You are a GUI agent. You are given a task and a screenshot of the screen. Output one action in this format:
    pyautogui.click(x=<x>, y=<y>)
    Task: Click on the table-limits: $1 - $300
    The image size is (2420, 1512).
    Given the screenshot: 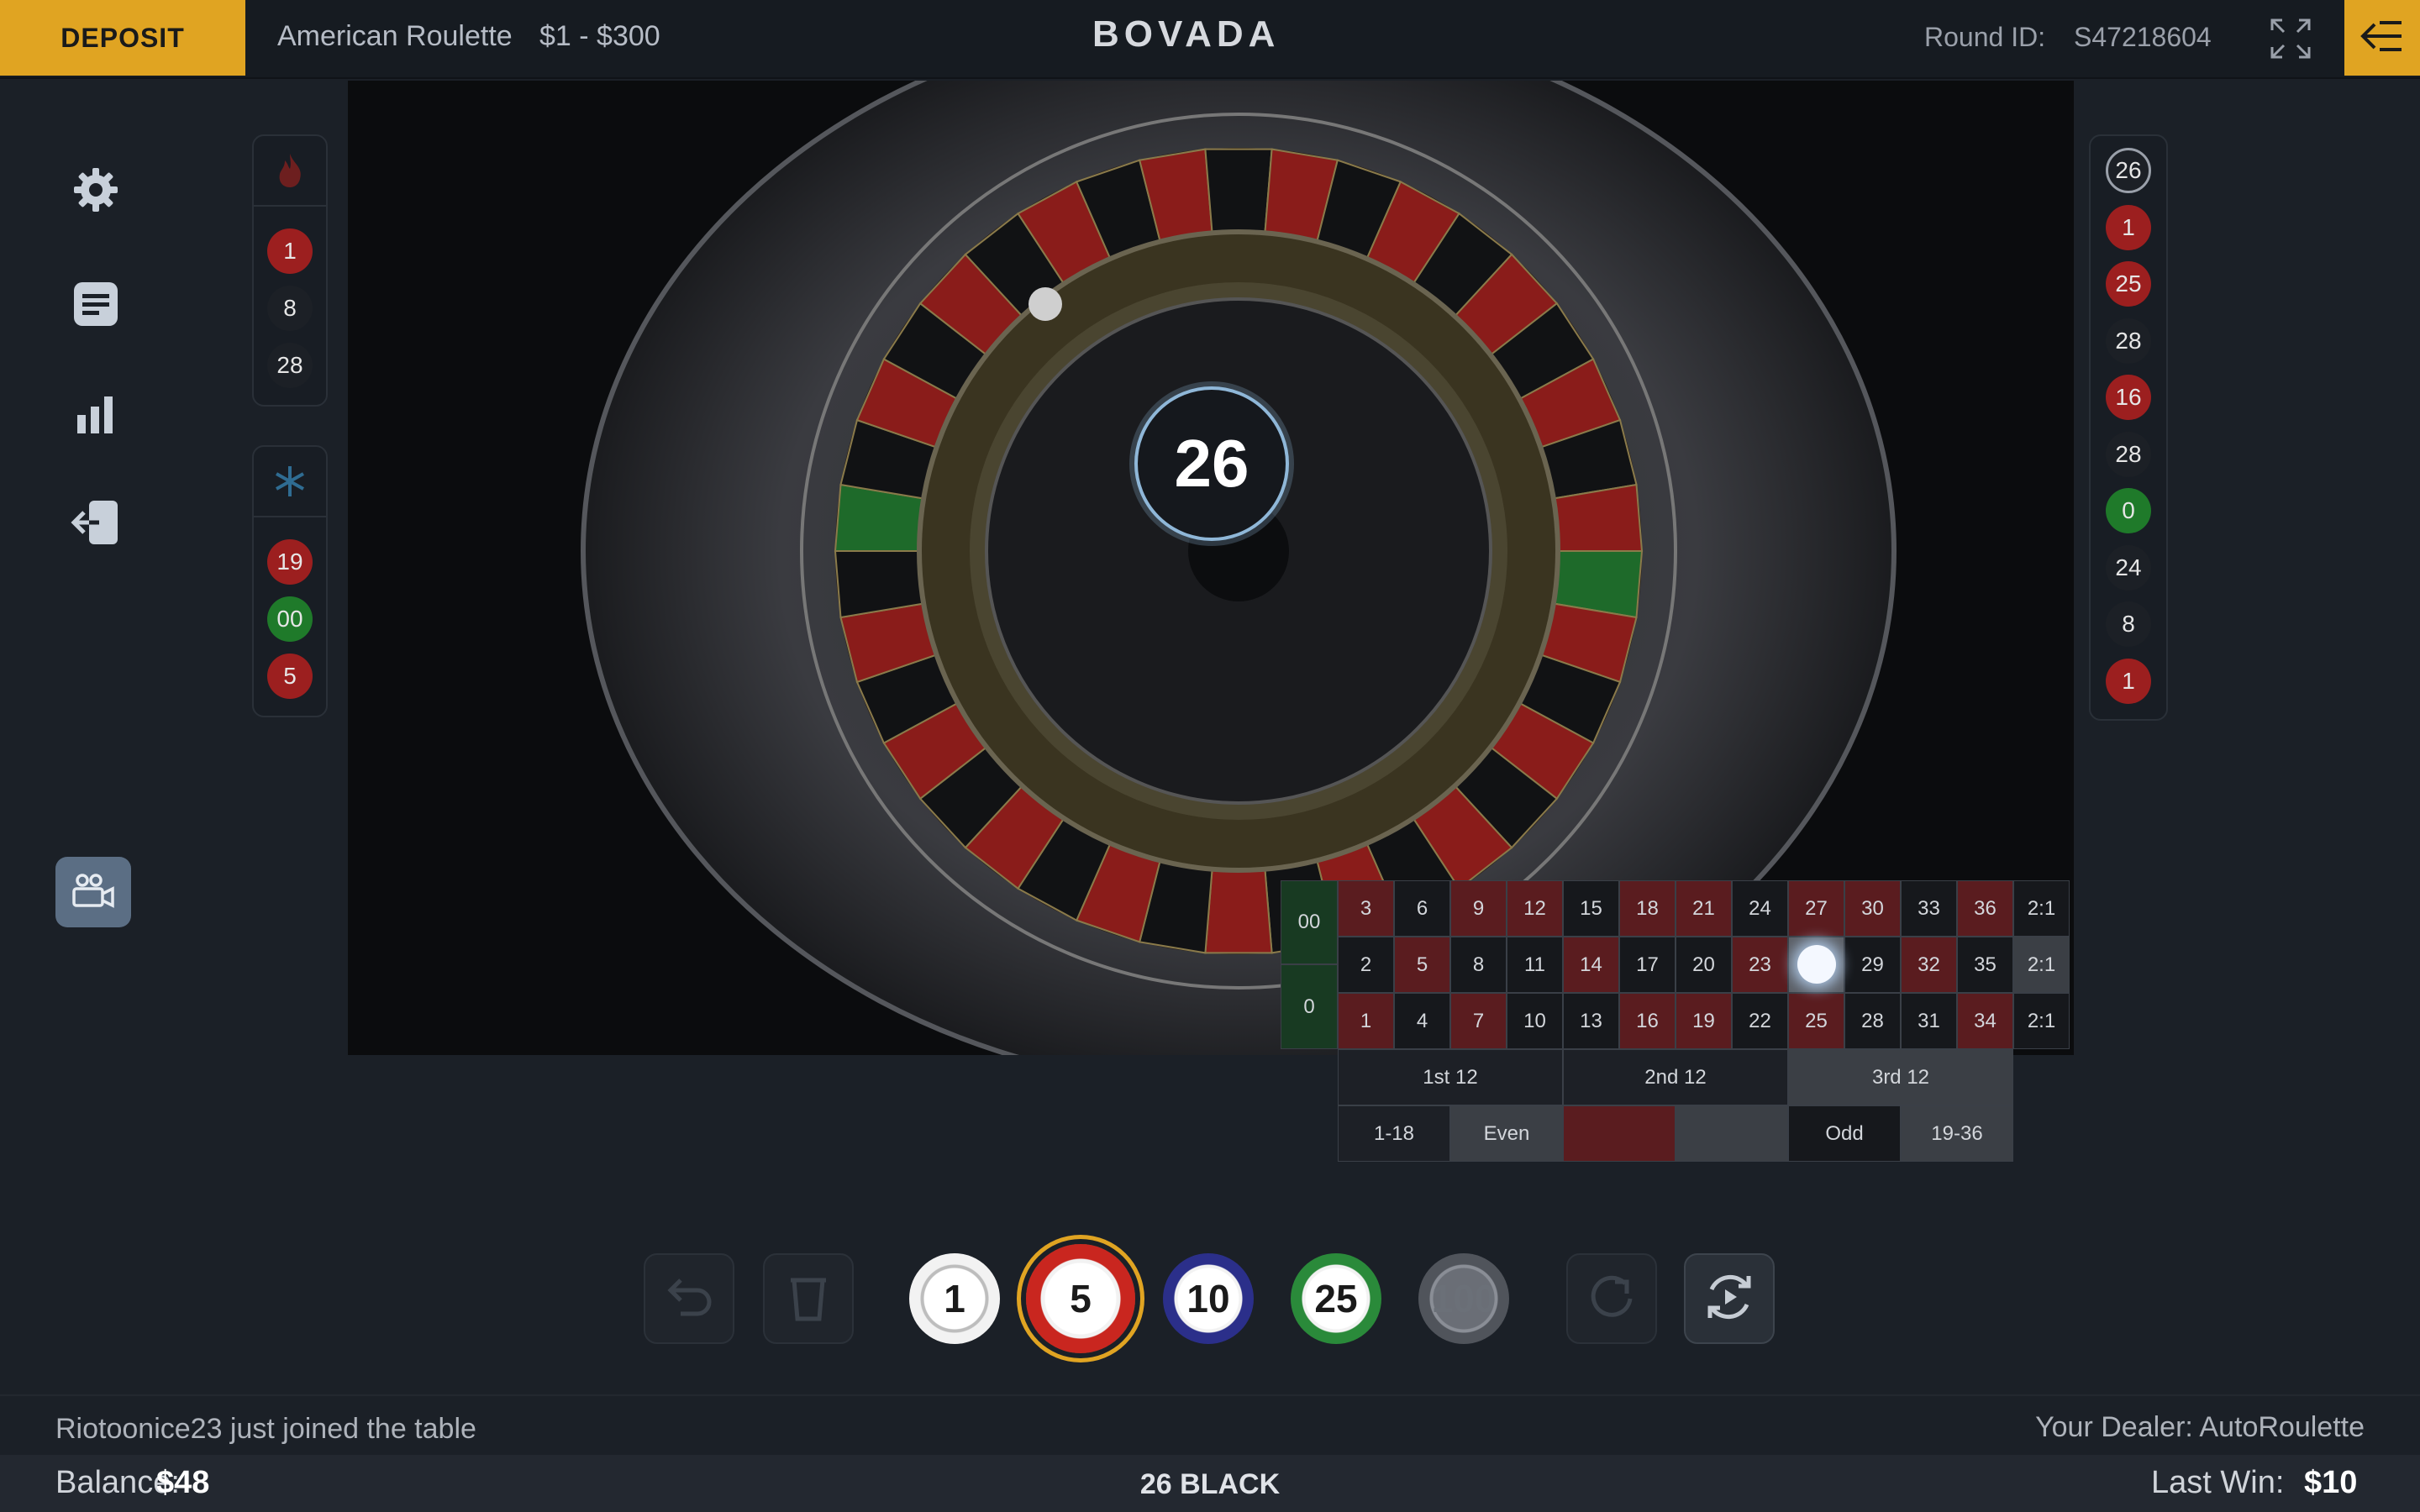 What is the action you would take?
    pyautogui.click(x=599, y=36)
    